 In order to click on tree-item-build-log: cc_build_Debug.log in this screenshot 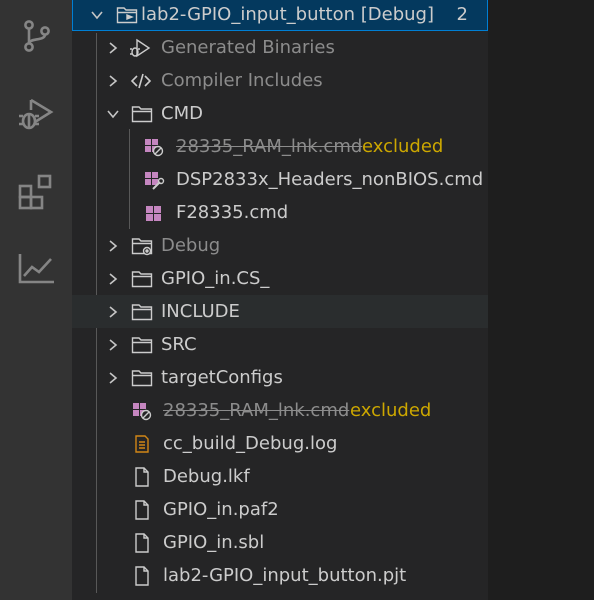, I will do `click(280, 443)`.